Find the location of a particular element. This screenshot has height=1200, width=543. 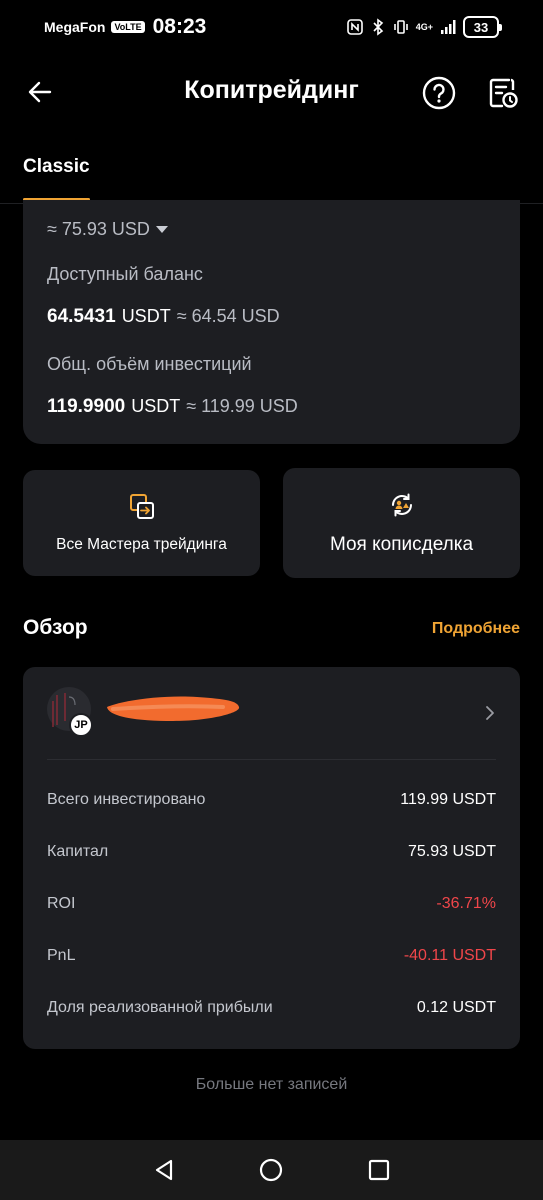

triangle-back-icon is located at coordinates (163, 1170).